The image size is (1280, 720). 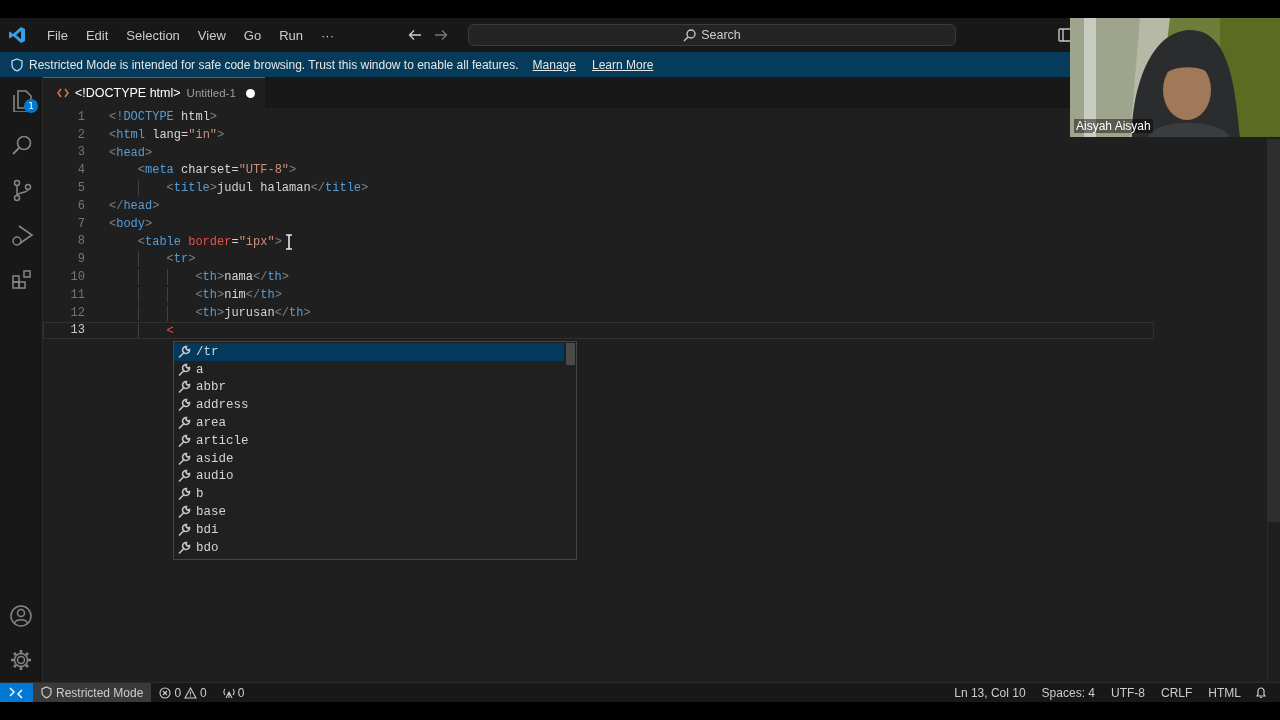 What do you see at coordinates (120, 259) in the screenshot?
I see `code-line: 9 <tr>` at bounding box center [120, 259].